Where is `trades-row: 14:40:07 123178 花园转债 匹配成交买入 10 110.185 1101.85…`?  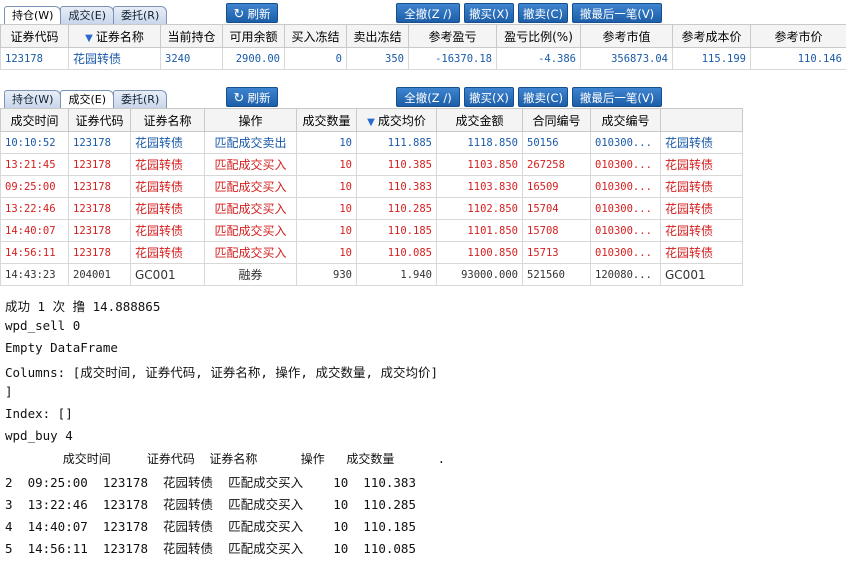
trades-row: 14:40:07 123178 花园转债 匹配成交买入 10 110.185 1101.85… is located at coordinates (371, 230).